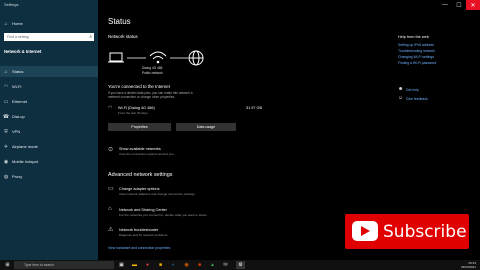 The image size is (480, 270). Describe the element at coordinates (18, 71) in the screenshot. I see `sidebar-item-label: Status` at that location.